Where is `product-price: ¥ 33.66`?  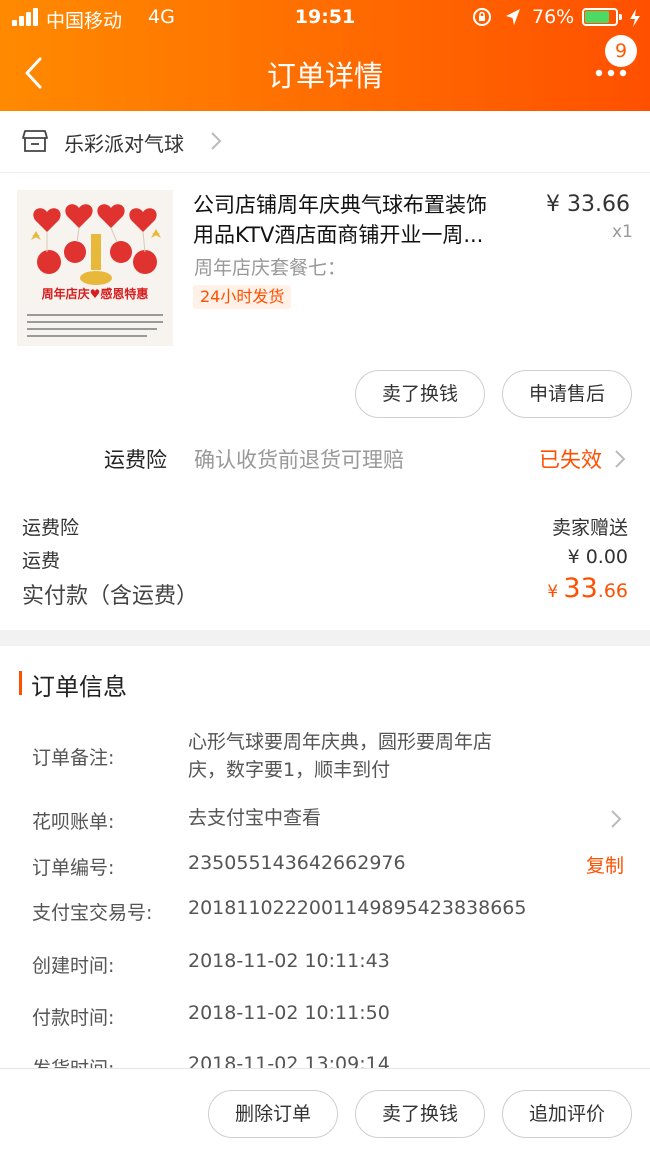
product-price: ¥ 33.66 is located at coordinates (588, 204).